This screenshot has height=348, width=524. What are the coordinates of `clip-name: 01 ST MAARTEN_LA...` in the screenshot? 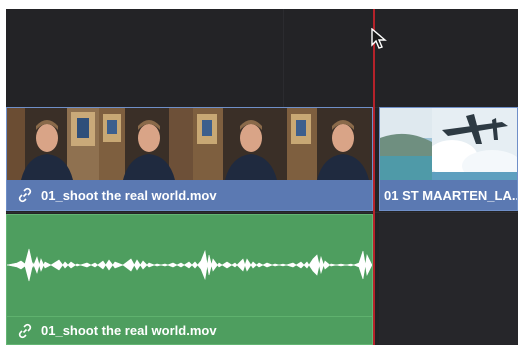 It's located at (451, 195).